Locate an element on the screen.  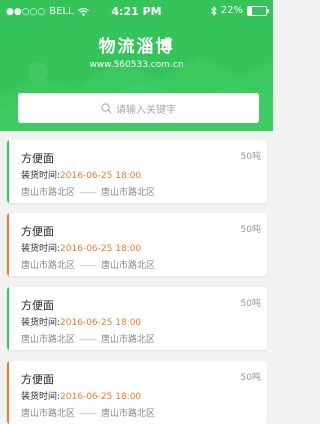
battery-percent: 22% is located at coordinates (231, 10).